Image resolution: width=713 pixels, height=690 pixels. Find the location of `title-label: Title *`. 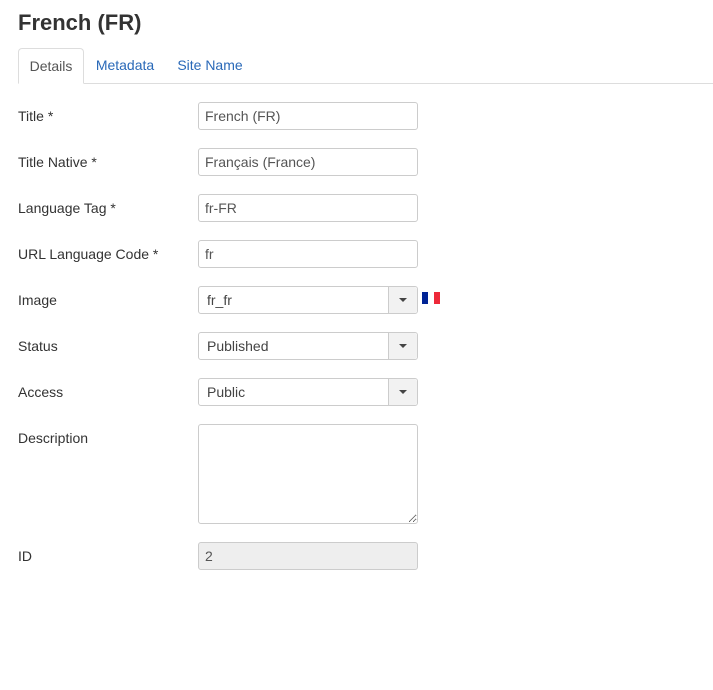

title-label: Title * is located at coordinates (36, 116).